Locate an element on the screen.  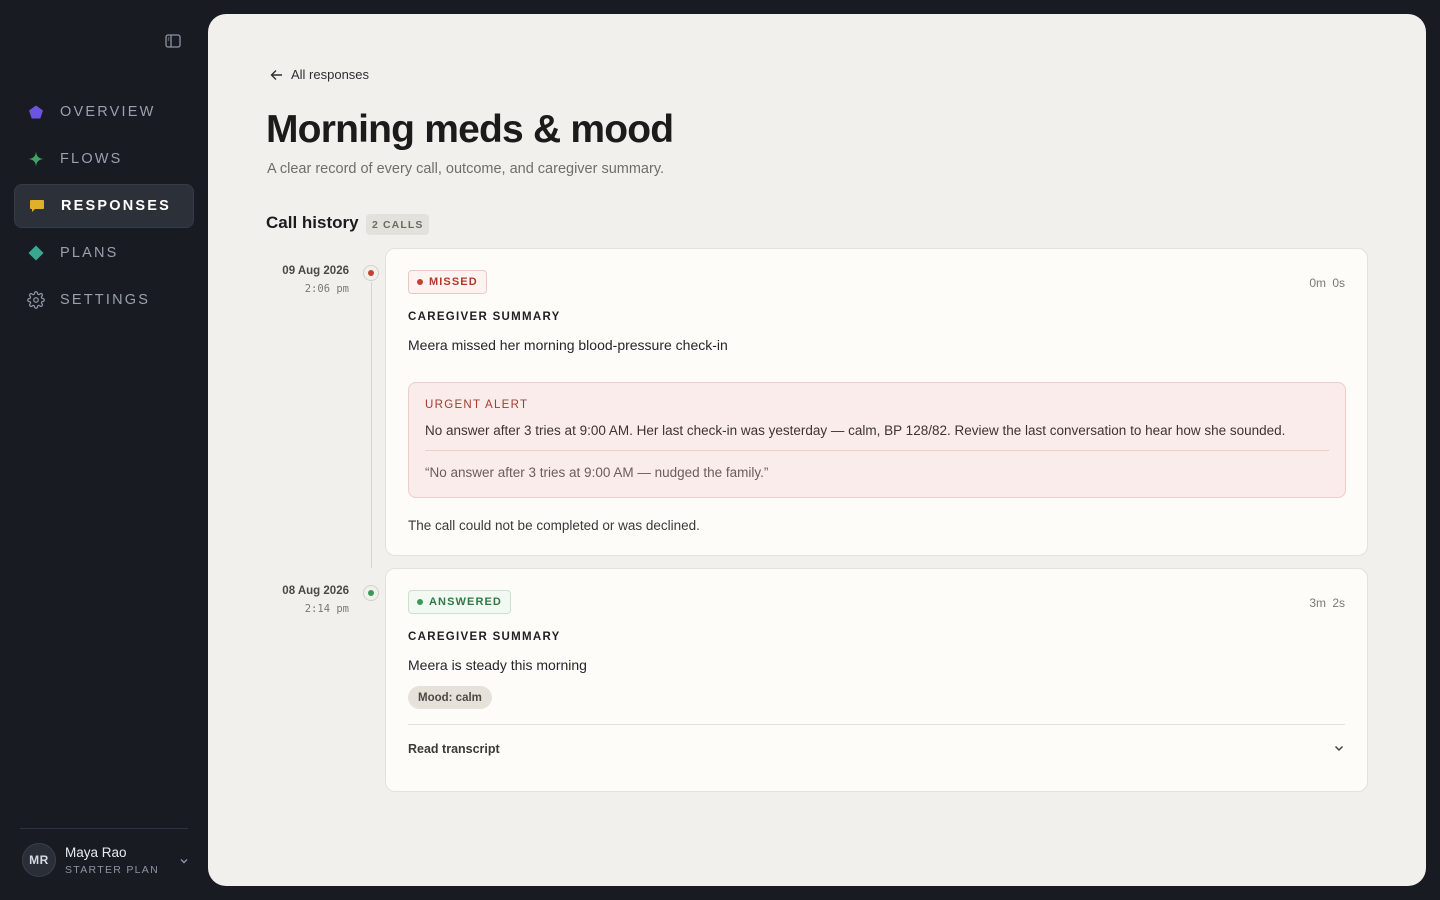
user-menu: MR Maya Rao STARTER PLAN is located at coordinates (106, 860).